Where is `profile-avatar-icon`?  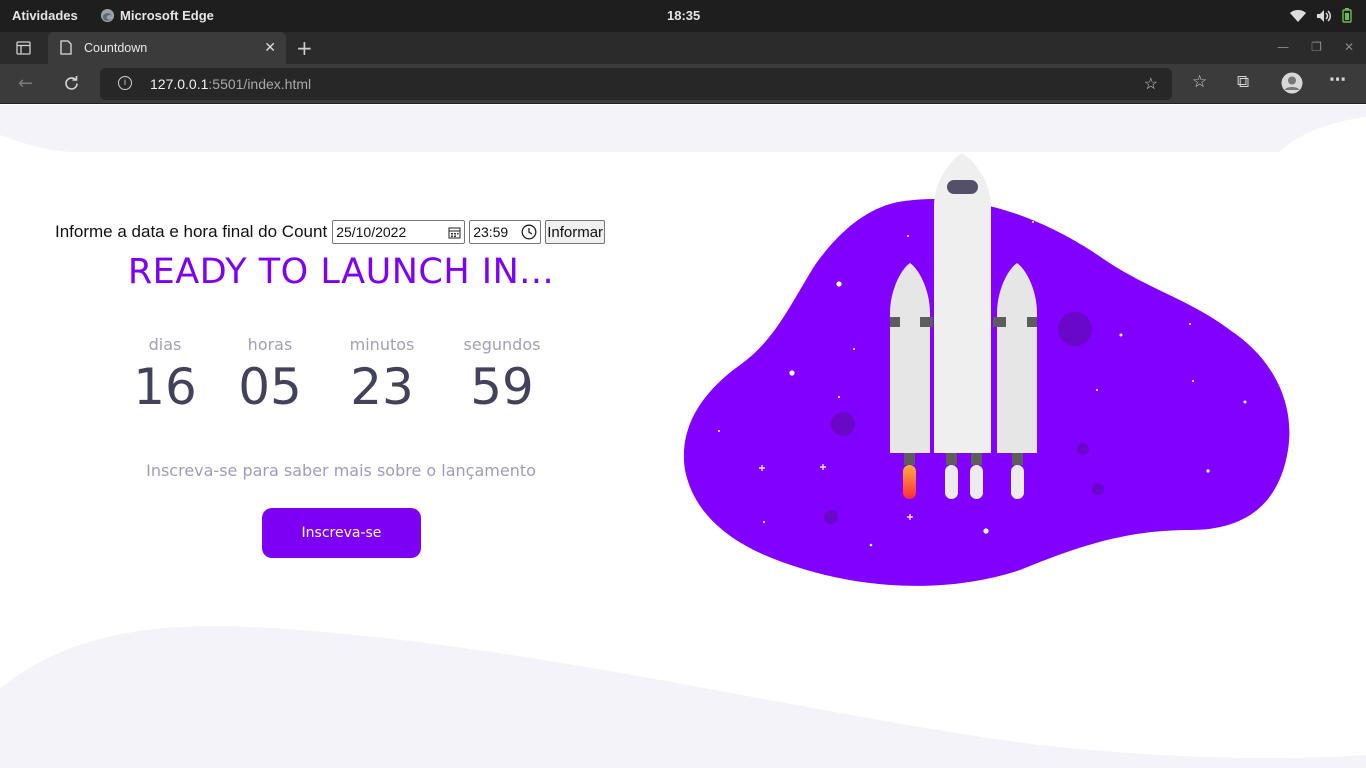
profile-avatar-icon is located at coordinates (1292, 83).